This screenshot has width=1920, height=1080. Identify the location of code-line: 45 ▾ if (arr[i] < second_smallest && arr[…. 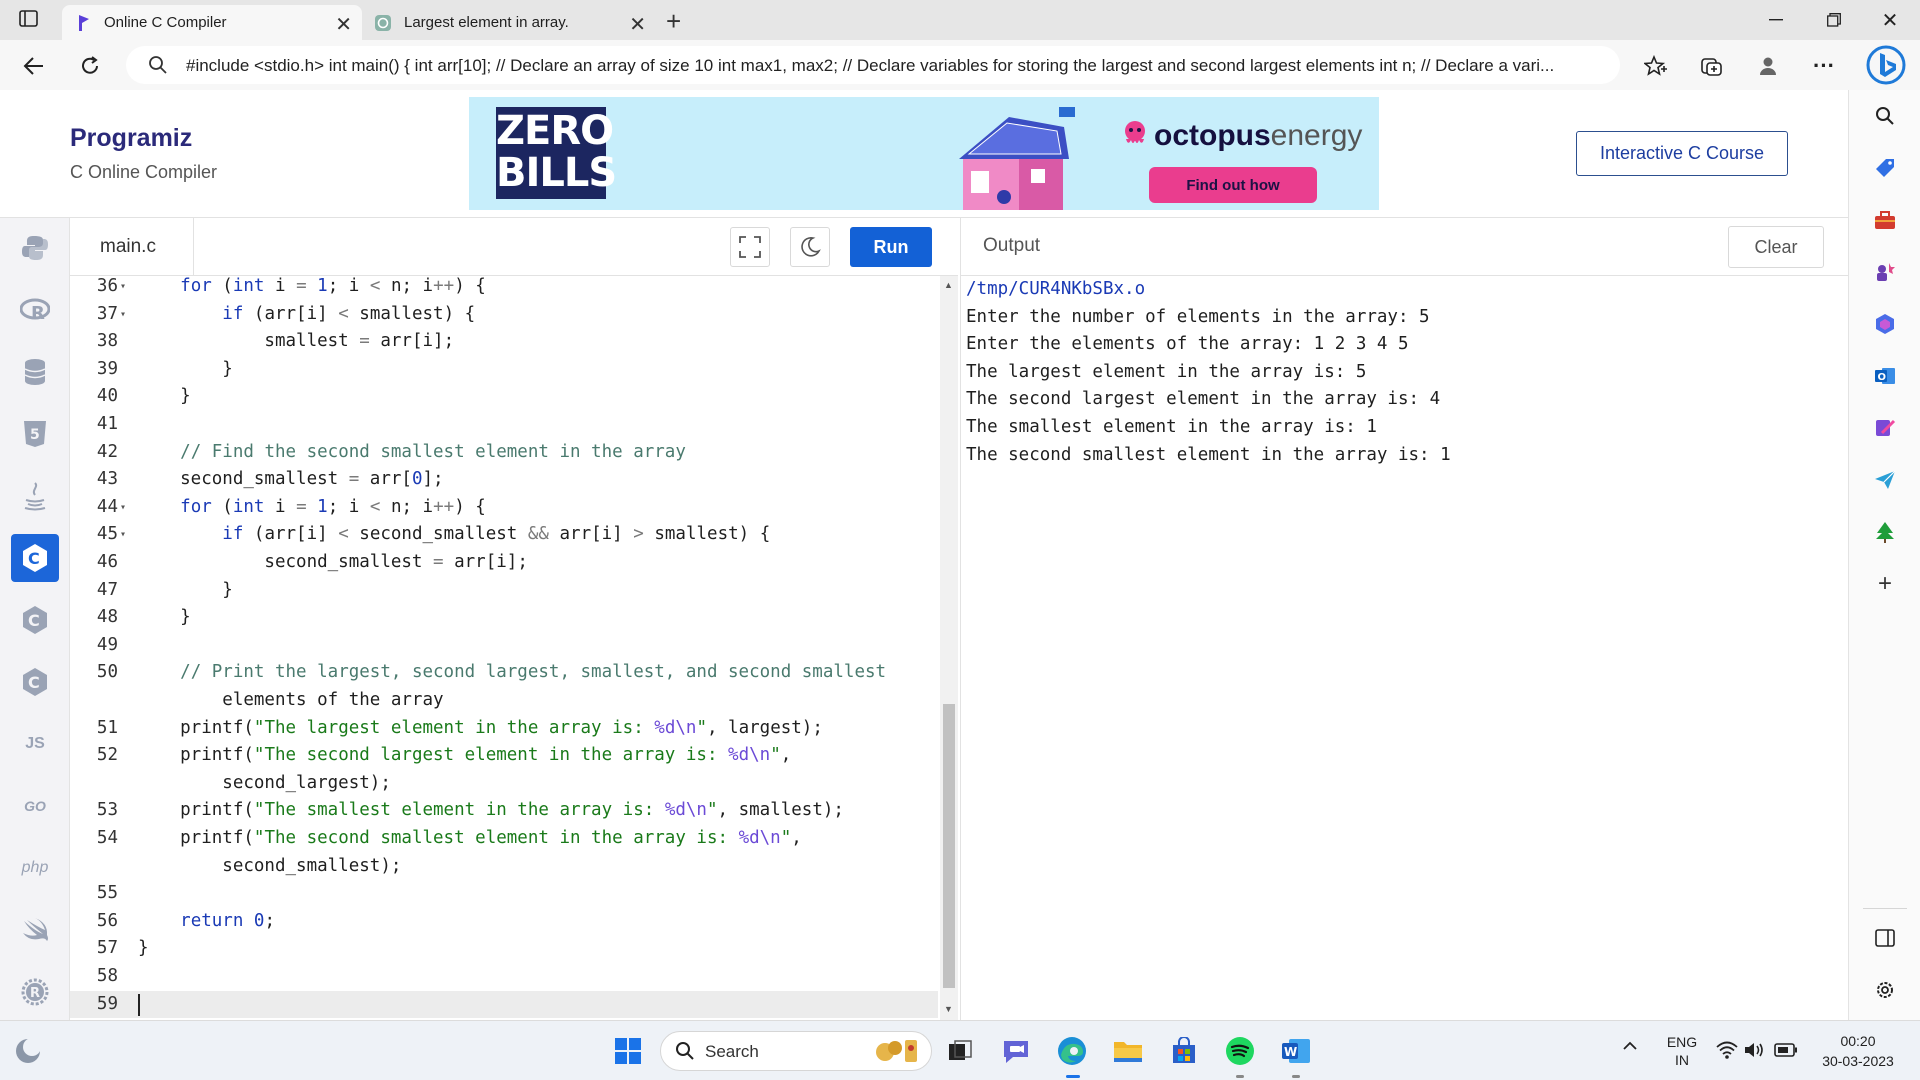
(504, 535).